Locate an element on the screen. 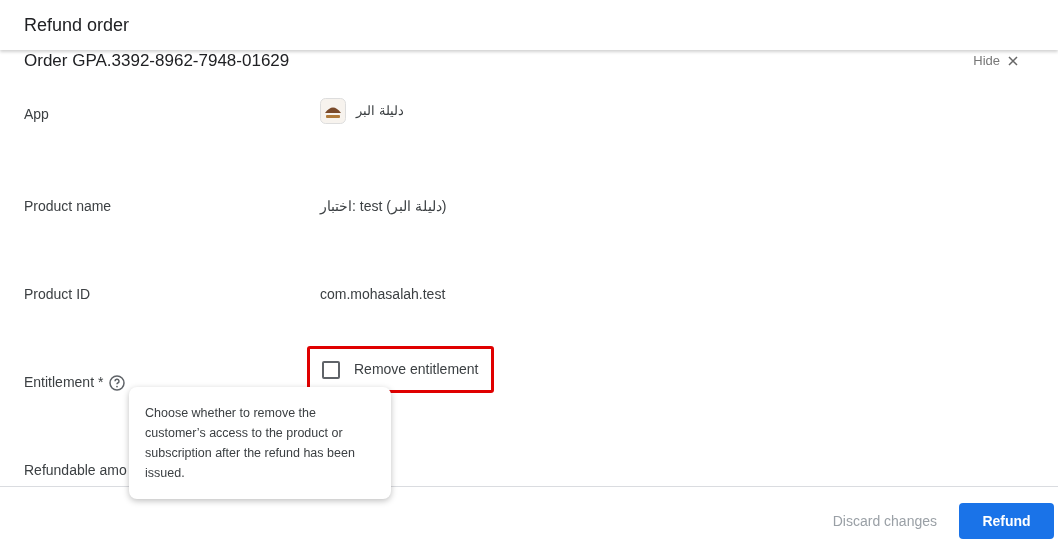  field-label: App is located at coordinates (36, 114).